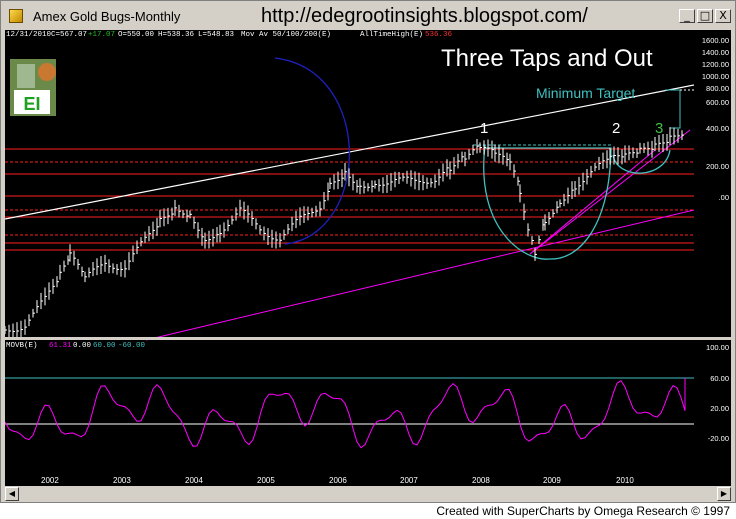  I want to click on scroll-right-icon: ▶, so click(724, 494).